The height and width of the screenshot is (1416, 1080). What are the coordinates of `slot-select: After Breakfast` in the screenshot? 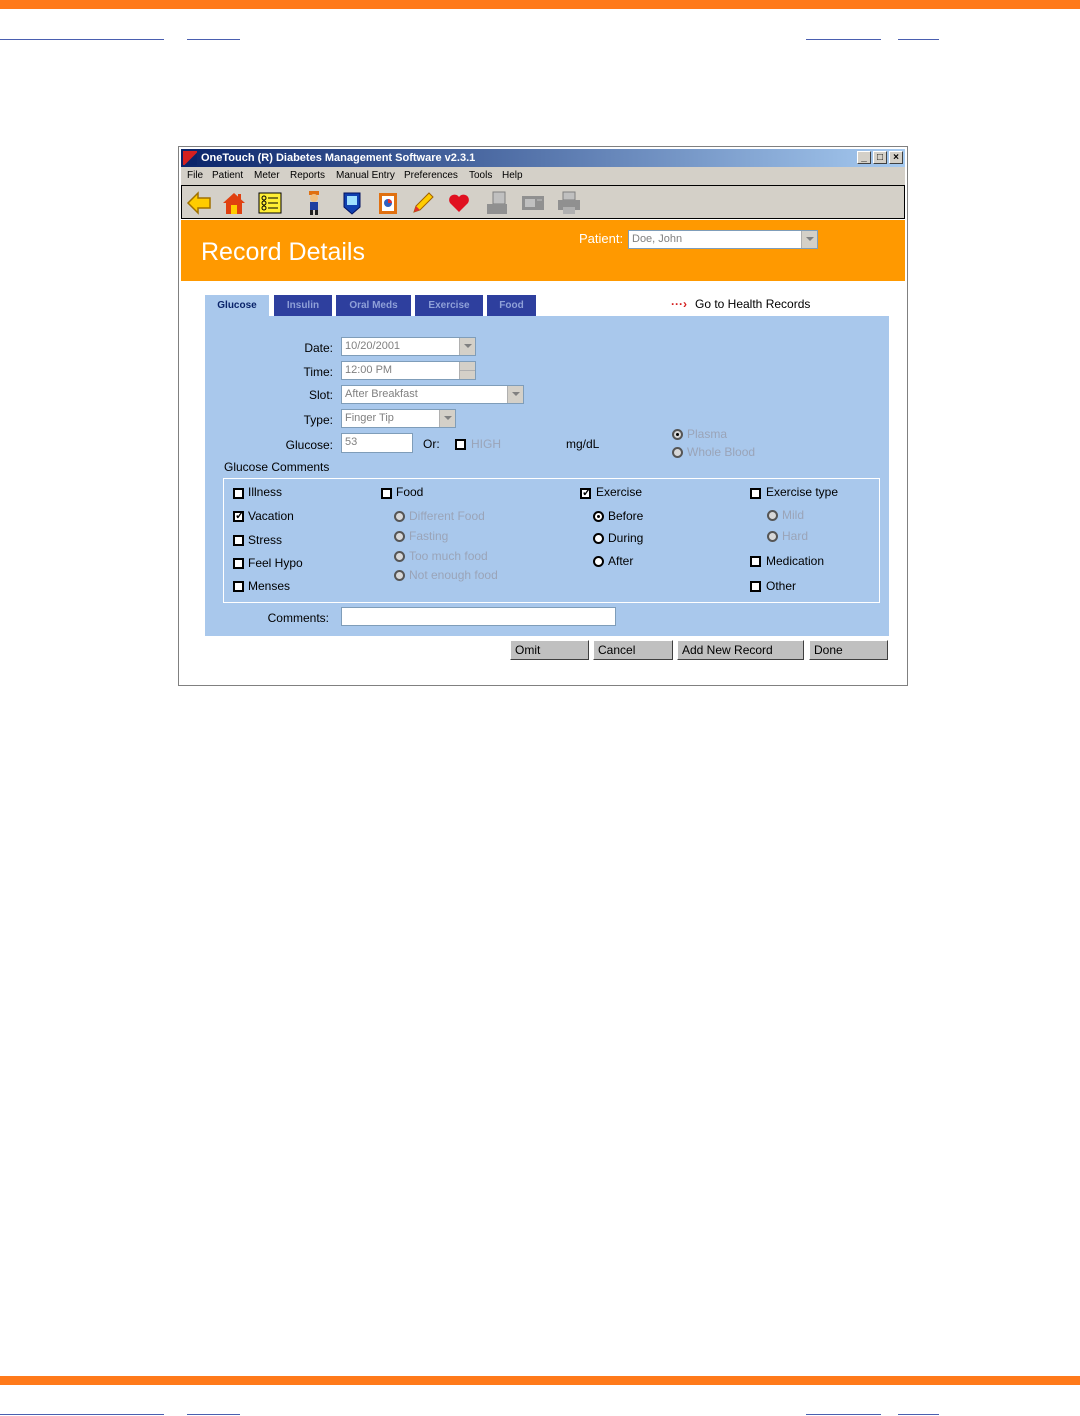 It's located at (432, 394).